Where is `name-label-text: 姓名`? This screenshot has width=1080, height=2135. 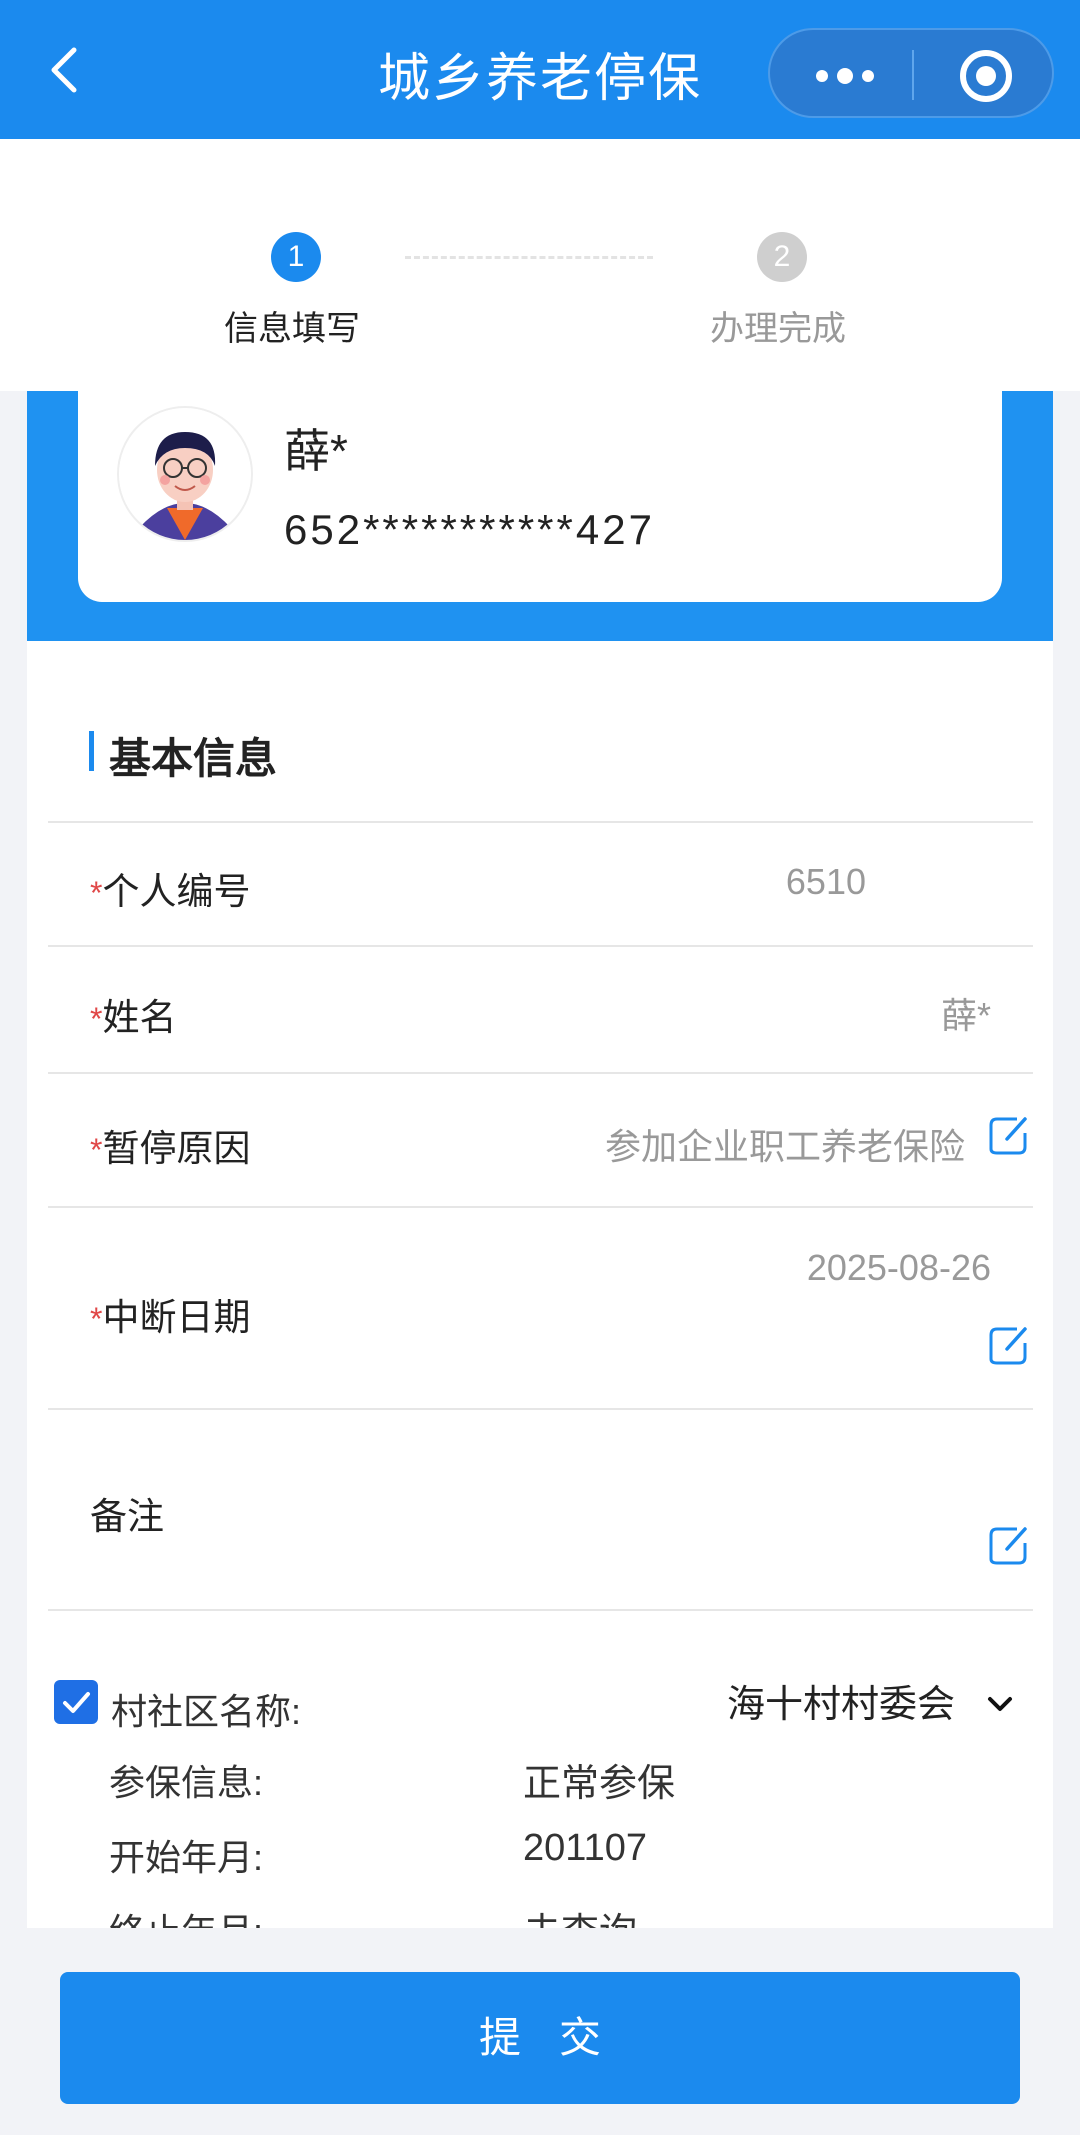
name-label-text: 姓名 is located at coordinates (139, 1017).